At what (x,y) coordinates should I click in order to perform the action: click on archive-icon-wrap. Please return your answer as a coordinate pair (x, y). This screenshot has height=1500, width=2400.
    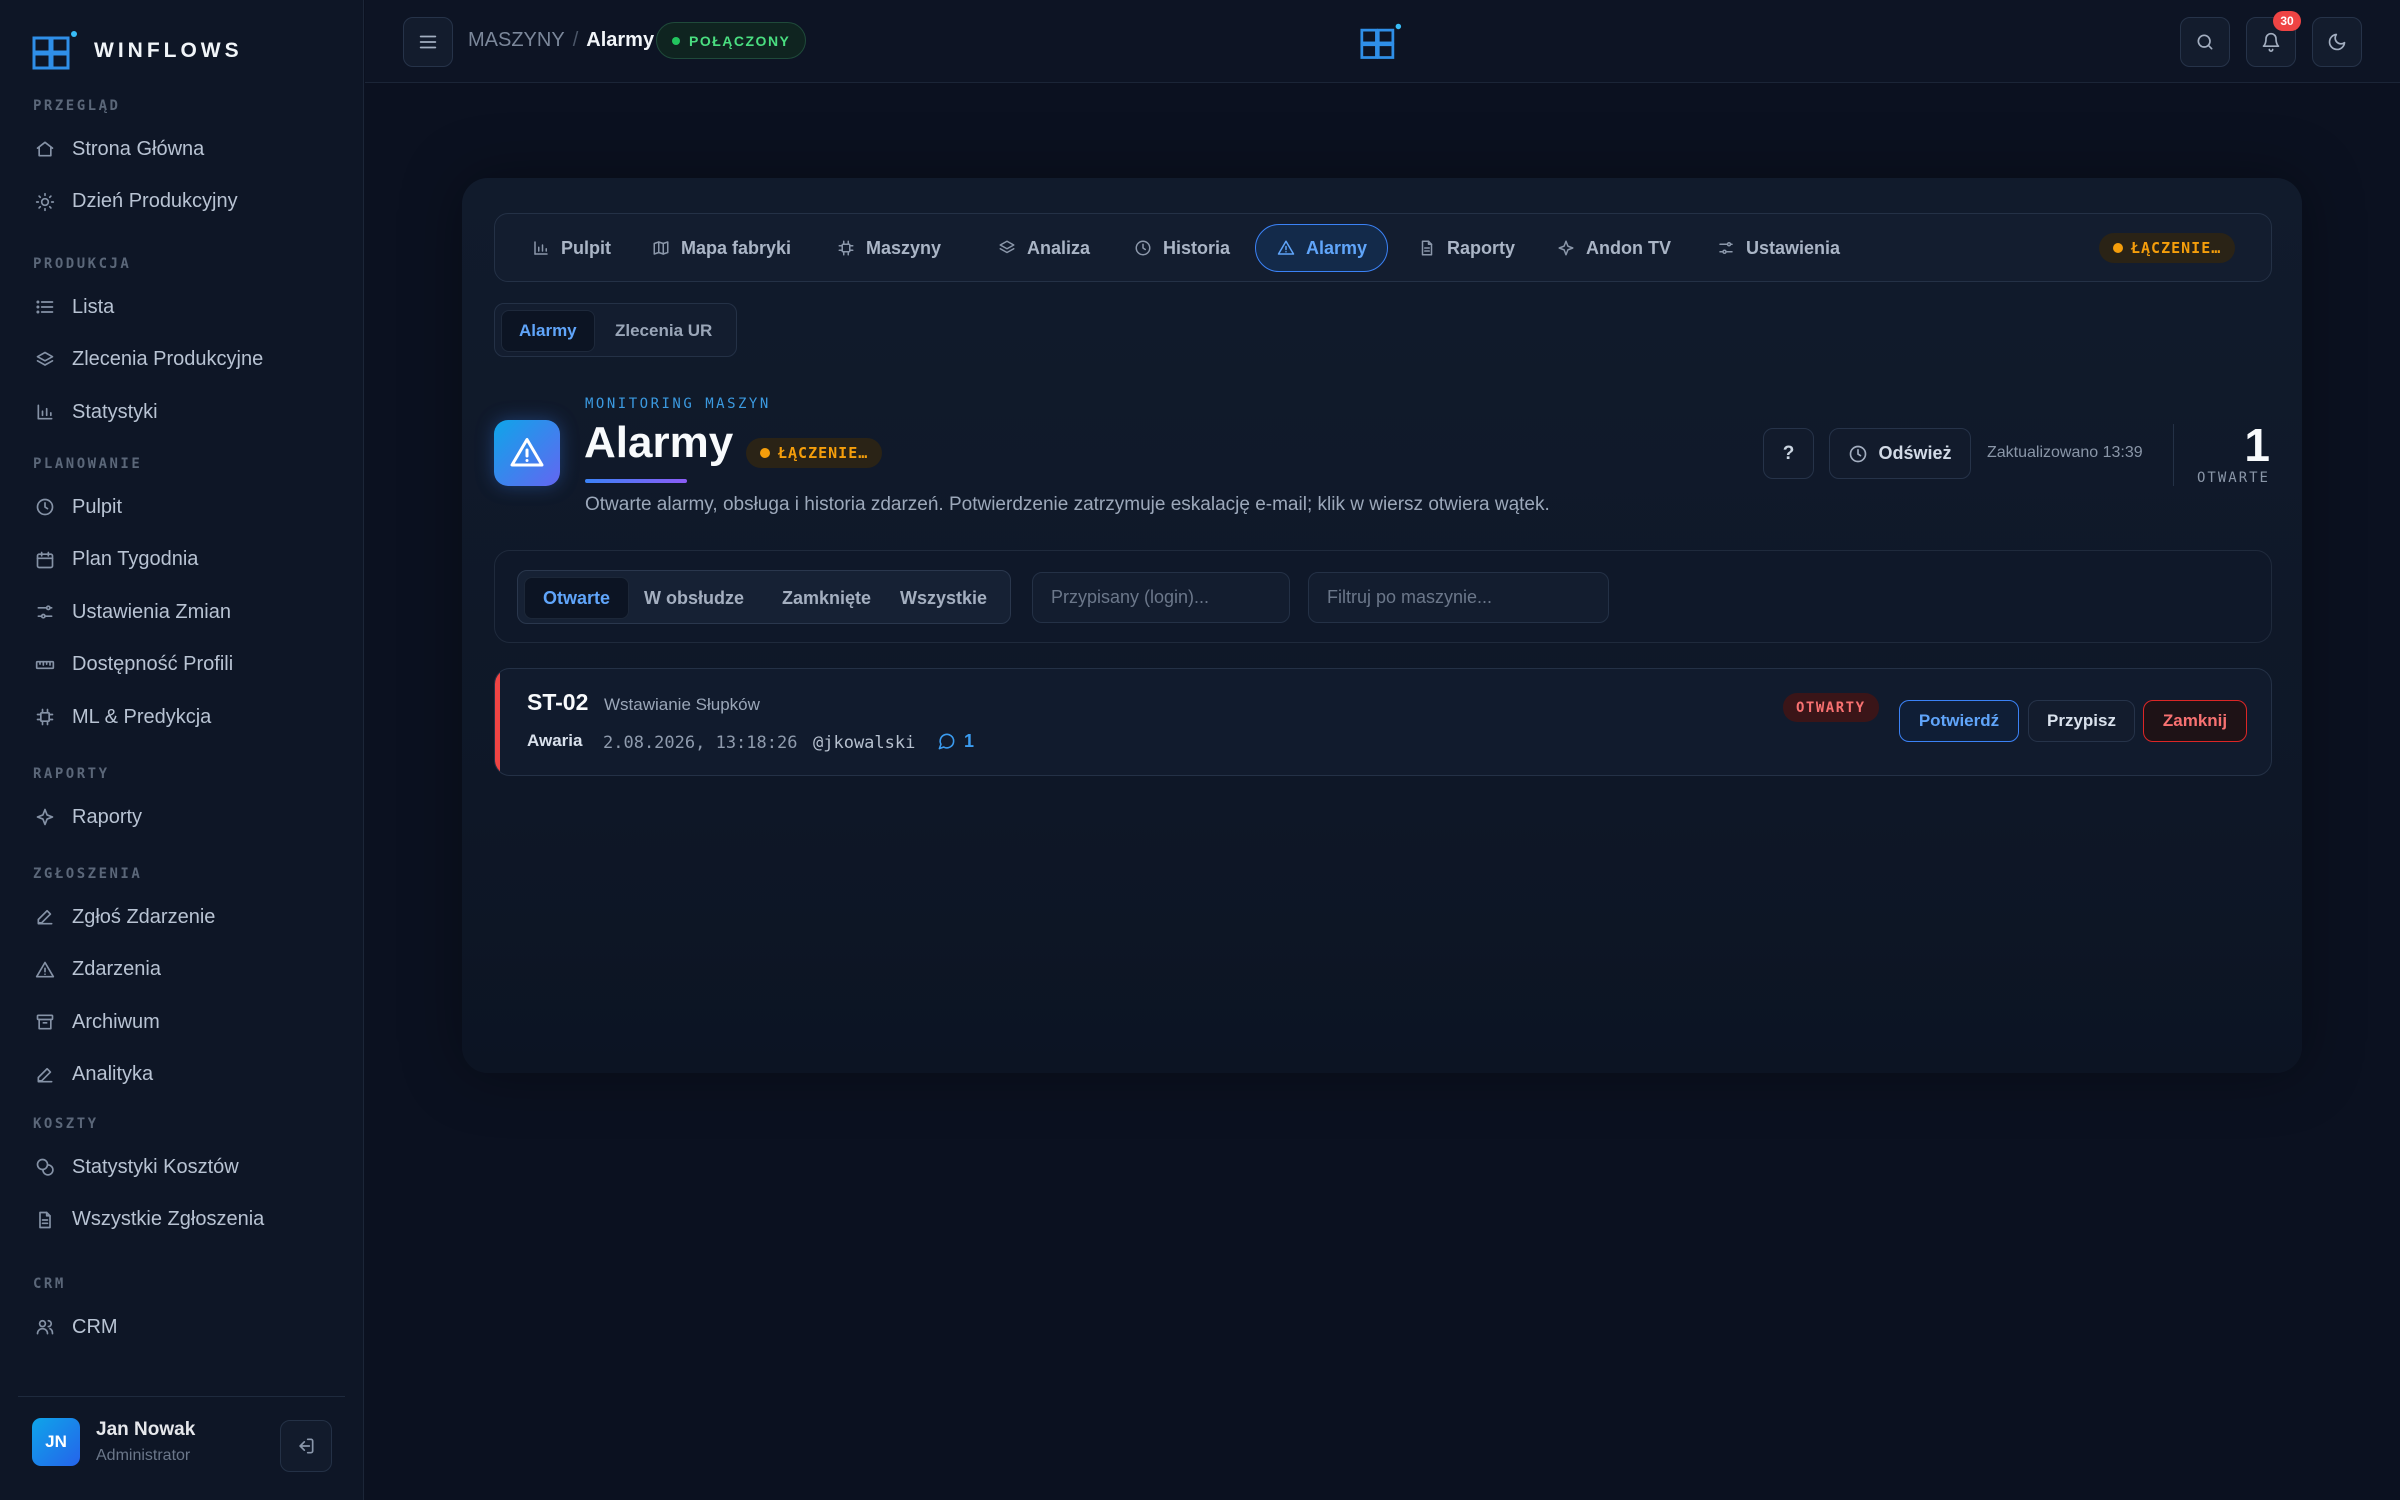
    Looking at the image, I should click on (45, 1022).